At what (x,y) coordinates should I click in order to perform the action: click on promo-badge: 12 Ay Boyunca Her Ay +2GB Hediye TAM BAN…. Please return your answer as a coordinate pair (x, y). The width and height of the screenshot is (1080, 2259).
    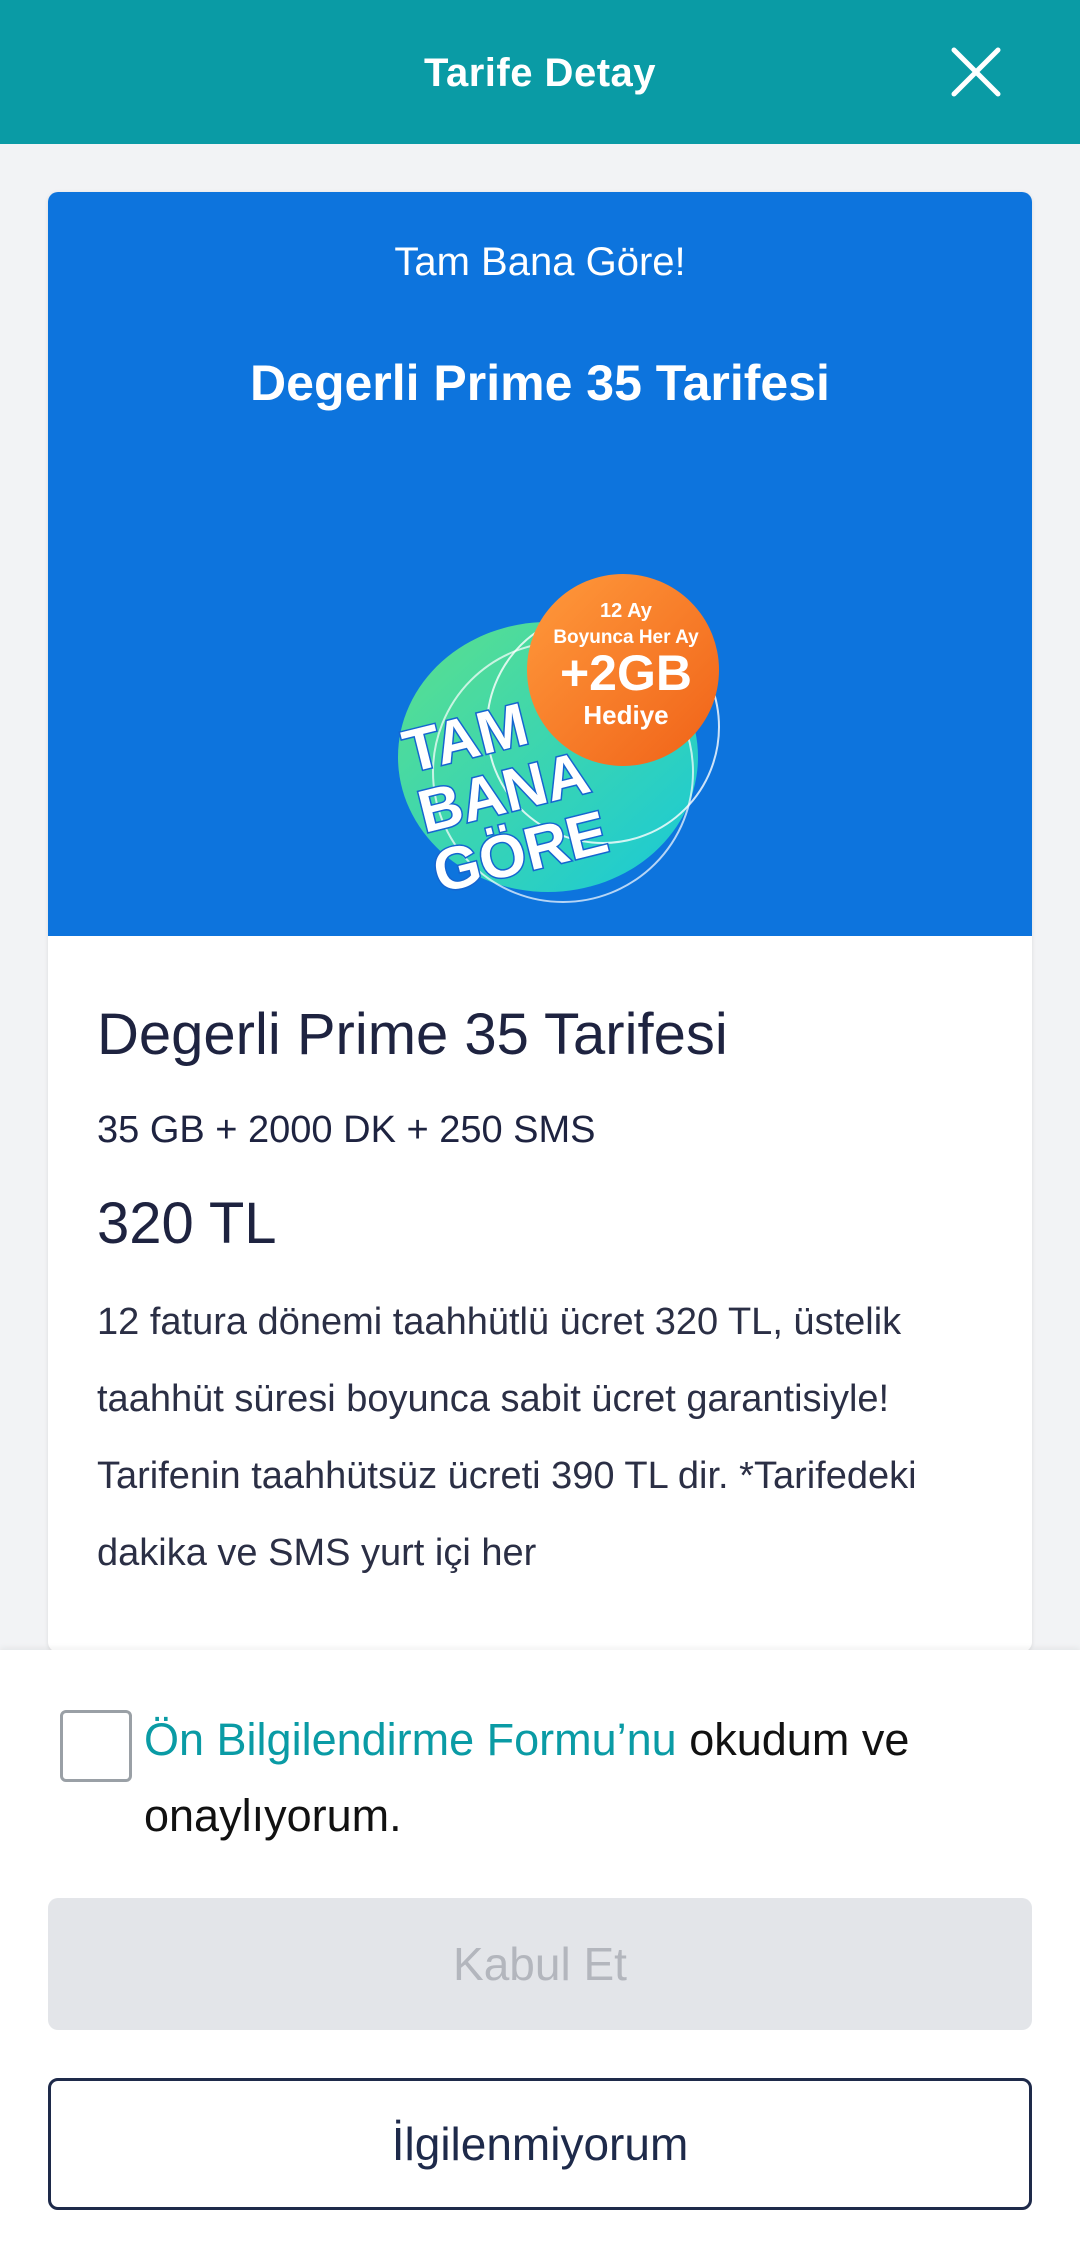
    Looking at the image, I should click on (557, 740).